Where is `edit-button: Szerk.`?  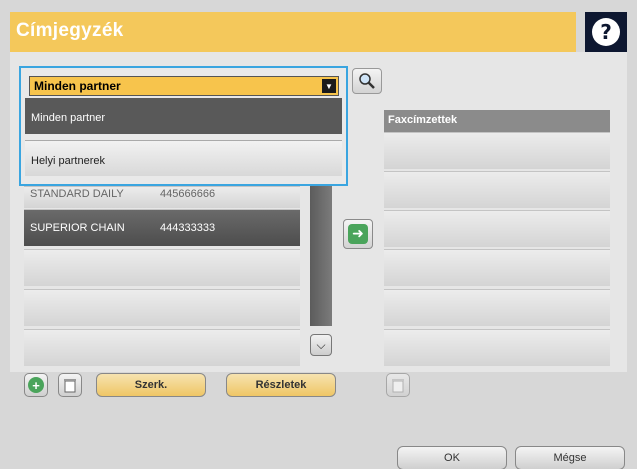 edit-button: Szerk. is located at coordinates (151, 385).